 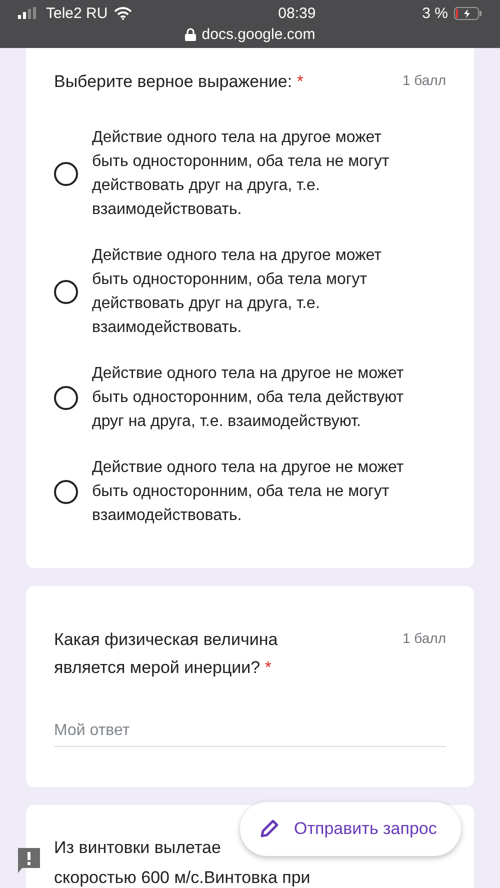 What do you see at coordinates (138, 848) in the screenshot?
I see `question-title-line: Из винтовки вылетае` at bounding box center [138, 848].